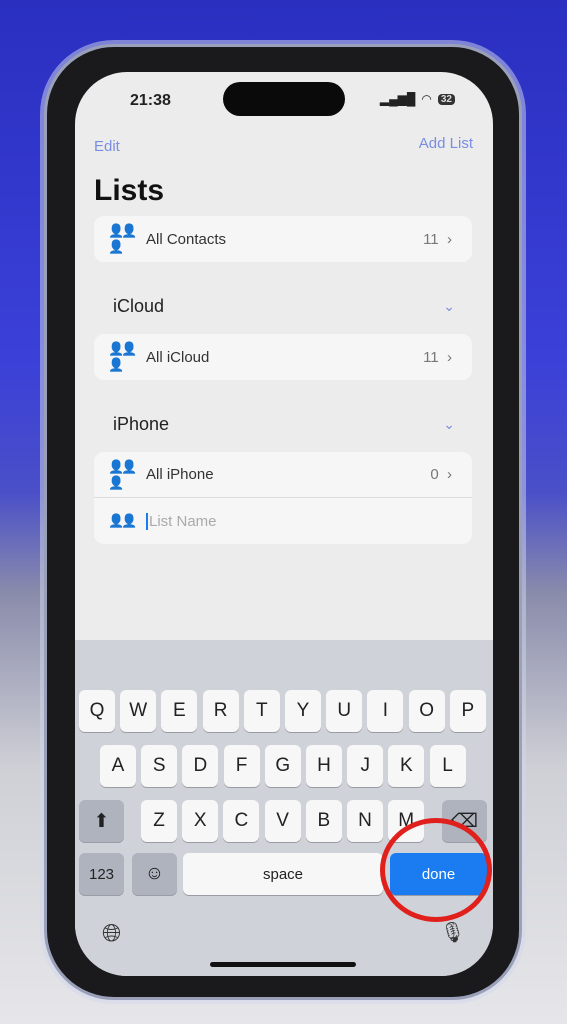 This screenshot has width=567, height=1024. I want to click on key-j: J, so click(365, 766).